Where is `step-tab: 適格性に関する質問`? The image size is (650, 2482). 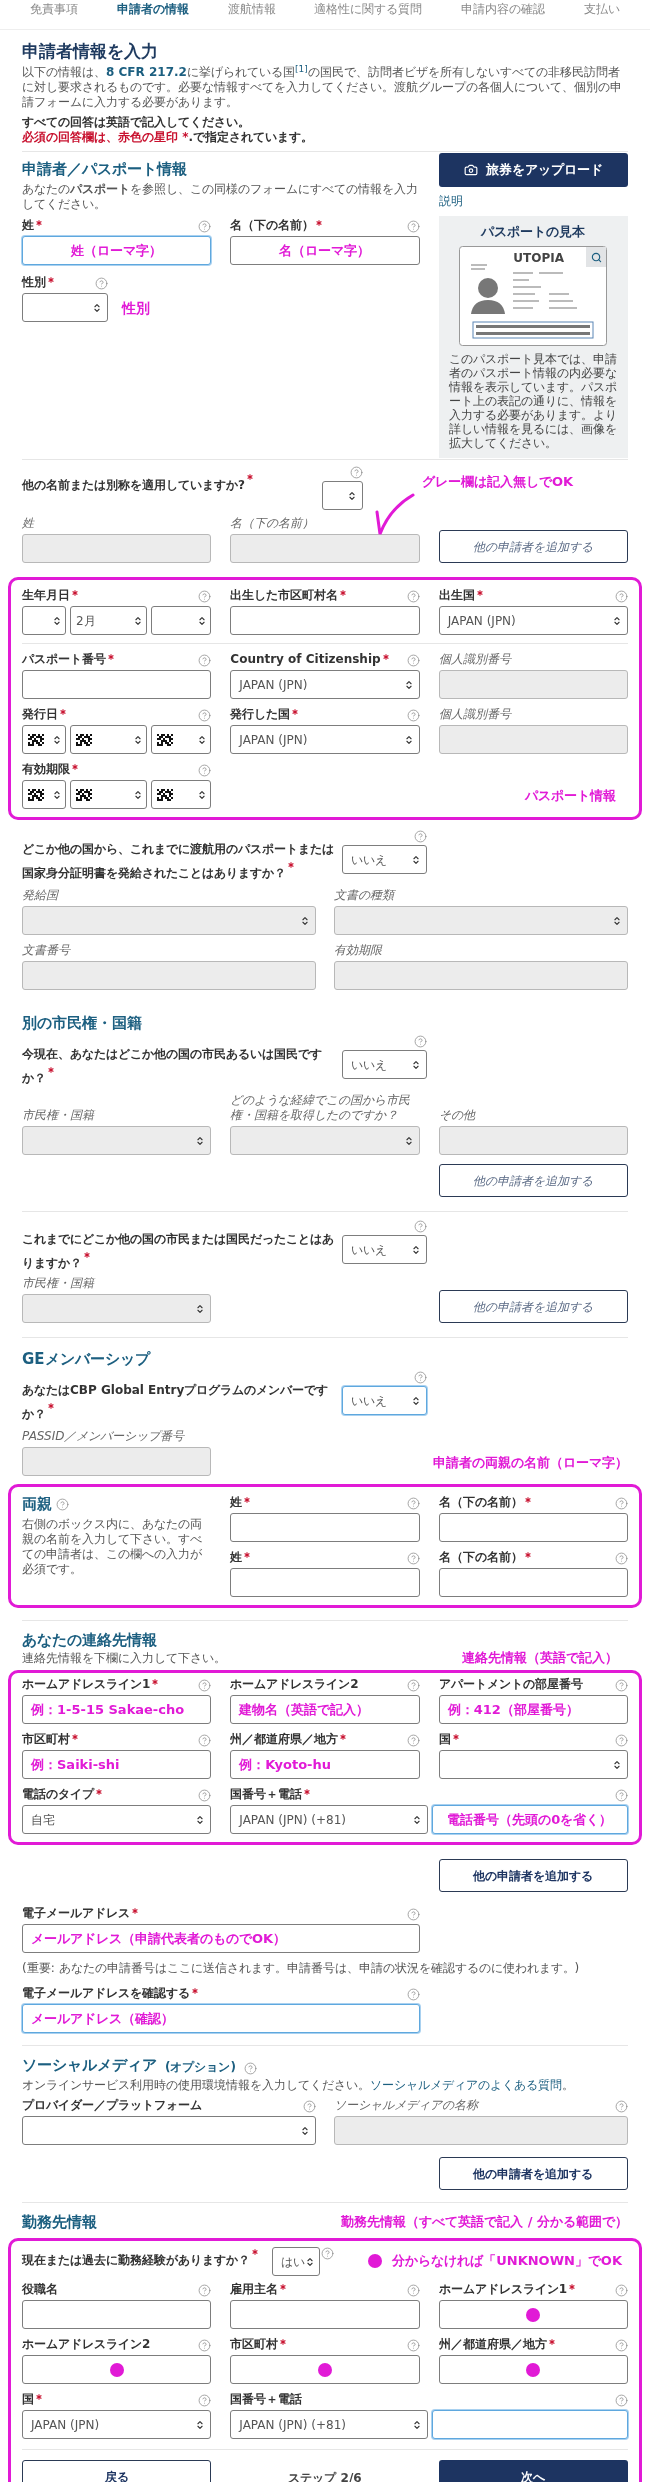
step-tab: 適格性に関する質問 is located at coordinates (368, 9).